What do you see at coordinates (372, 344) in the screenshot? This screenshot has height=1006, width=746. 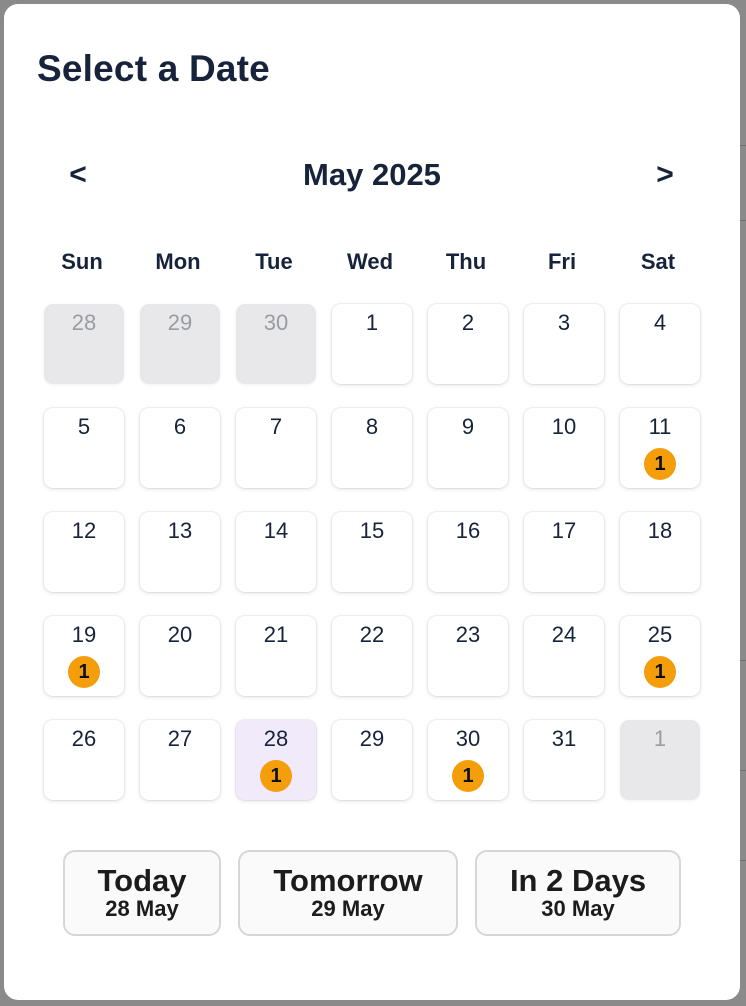 I see `calendar-day: 1` at bounding box center [372, 344].